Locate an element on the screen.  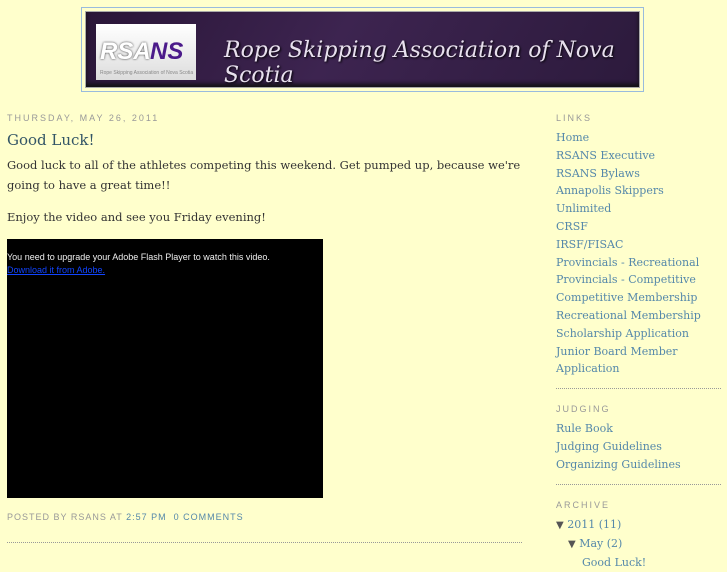
archive-section: ARCHIVE ▼ 2011 (11) ▼ May (2) Good Luck! is located at coordinates (638, 536).